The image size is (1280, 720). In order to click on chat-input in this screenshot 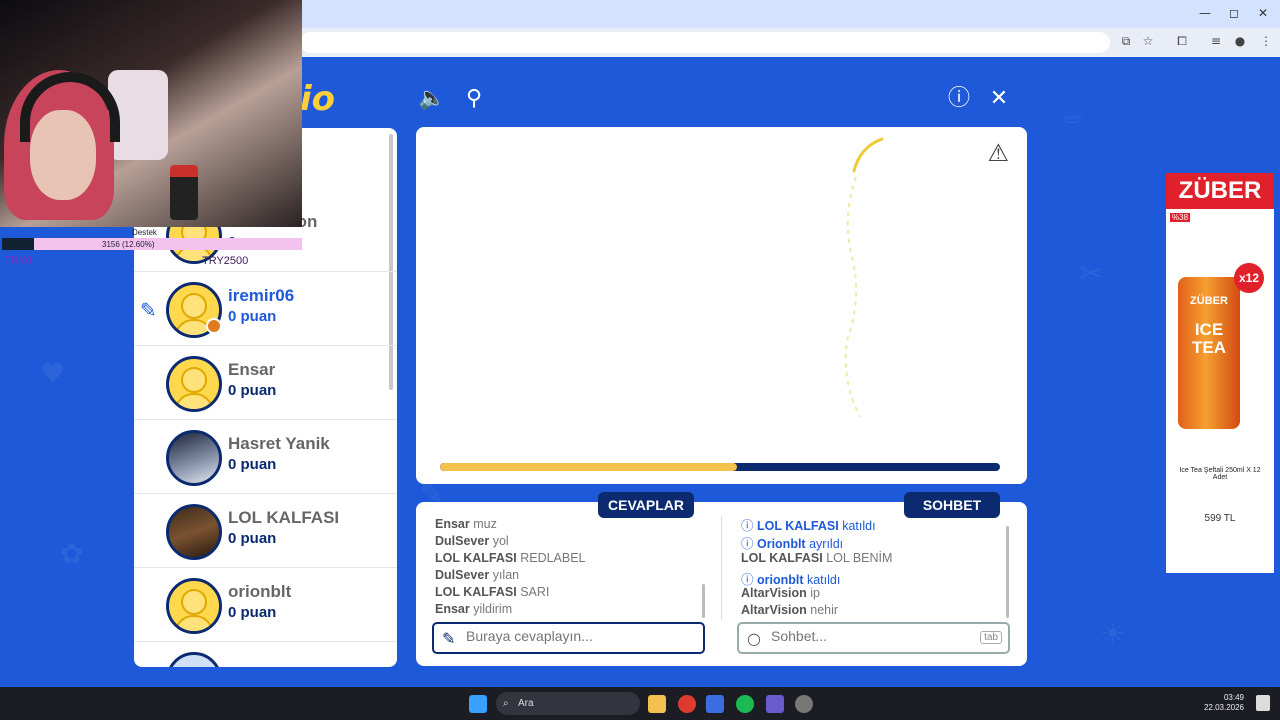, I will do `click(871, 636)`.